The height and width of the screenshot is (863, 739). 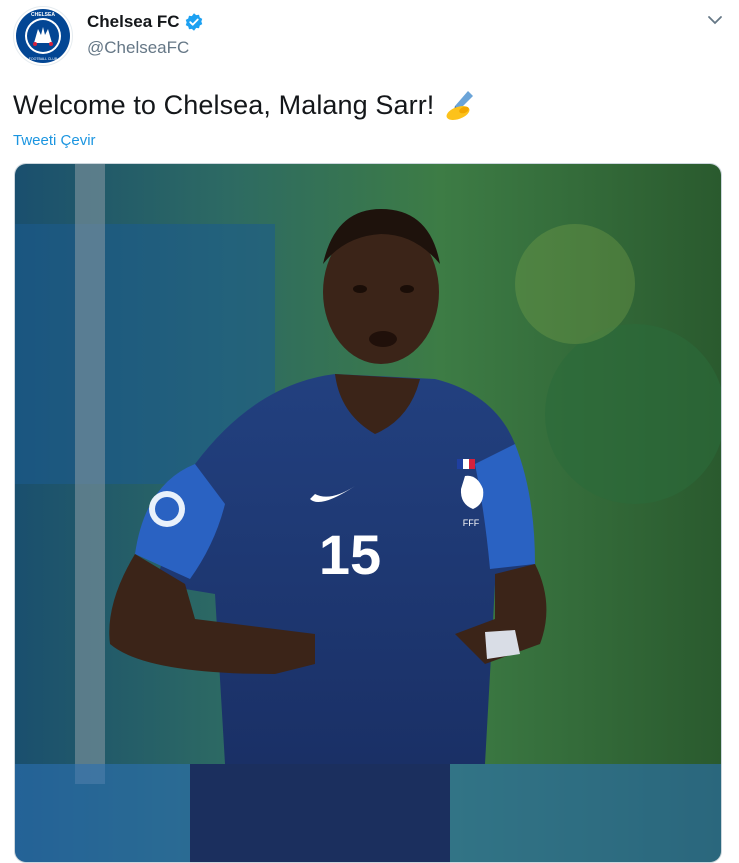 I want to click on chevron-down-icon, so click(x=715, y=20).